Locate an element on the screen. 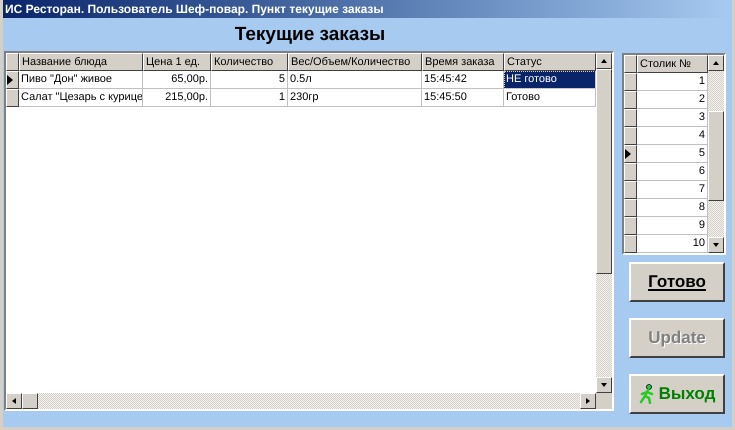 This screenshot has height=430, width=735. table-cell: 5 is located at coordinates (249, 80).